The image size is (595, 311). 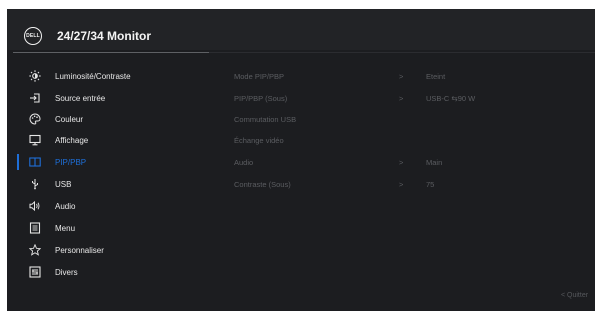 What do you see at coordinates (244, 162) in the screenshot?
I see `submenu-item-label: Audio` at bounding box center [244, 162].